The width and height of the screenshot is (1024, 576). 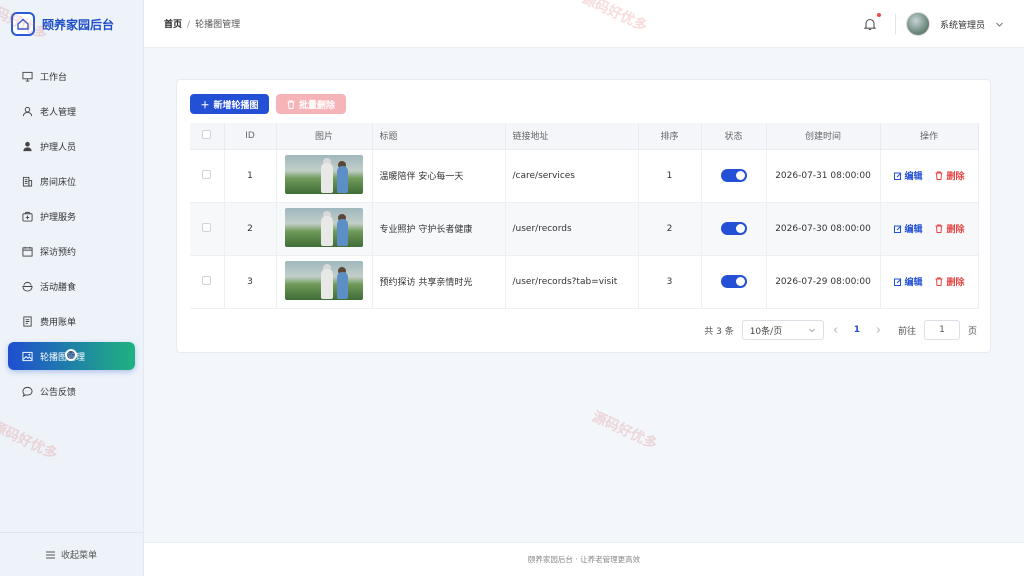 I want to click on column-header: ID, so click(x=250, y=136).